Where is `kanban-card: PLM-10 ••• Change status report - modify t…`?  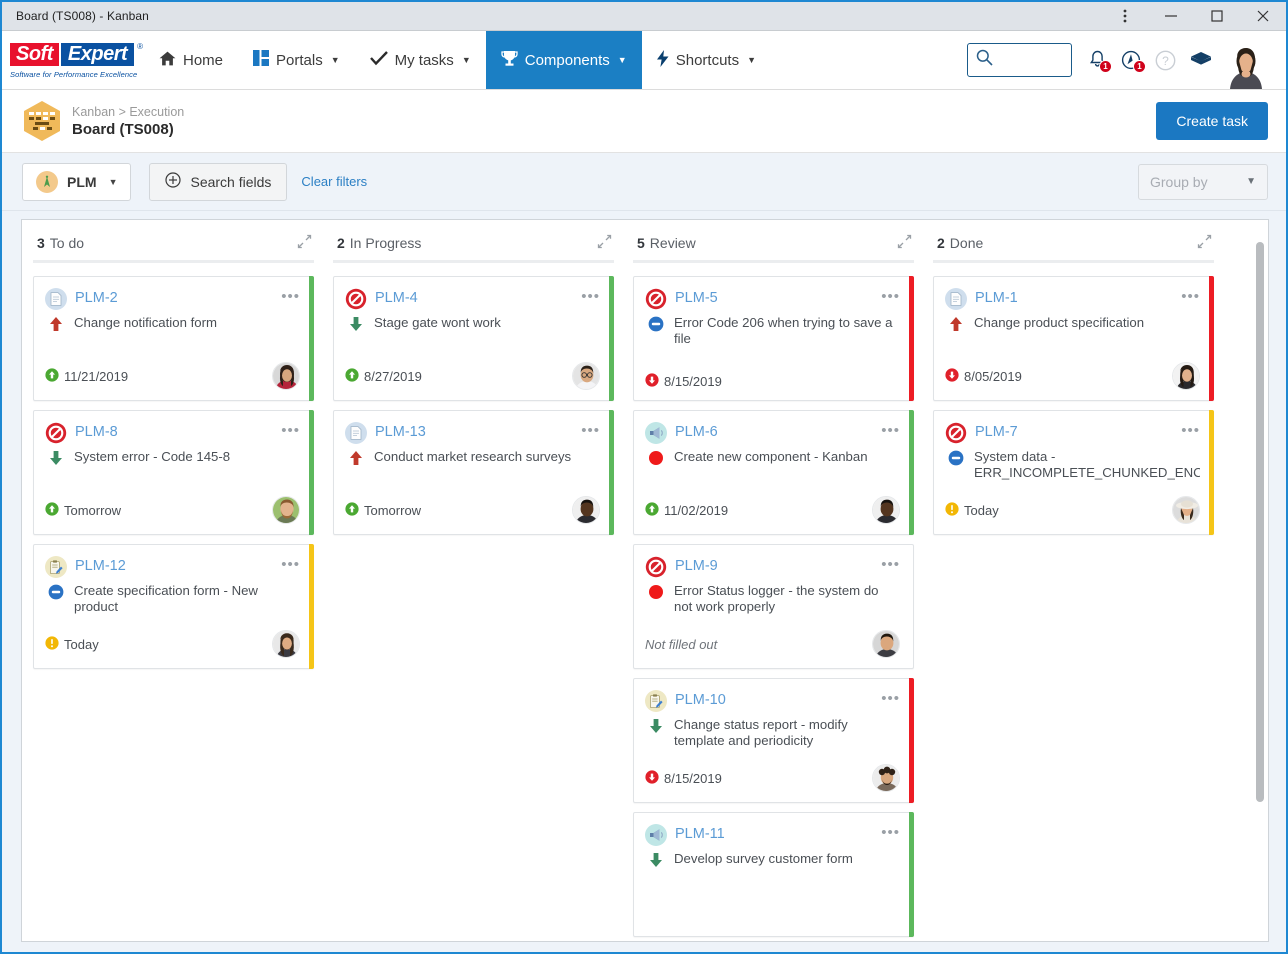
kanban-card: PLM-10 ••• Change status report - modify t… is located at coordinates (773, 740).